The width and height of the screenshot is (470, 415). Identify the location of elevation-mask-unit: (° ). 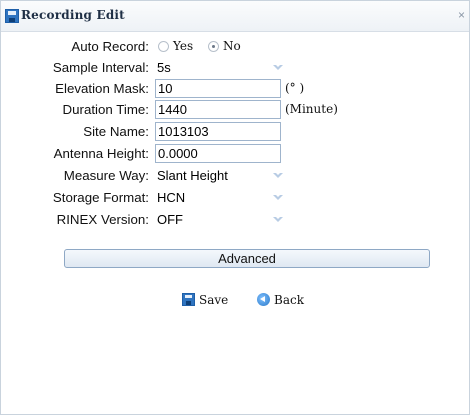
(295, 88).